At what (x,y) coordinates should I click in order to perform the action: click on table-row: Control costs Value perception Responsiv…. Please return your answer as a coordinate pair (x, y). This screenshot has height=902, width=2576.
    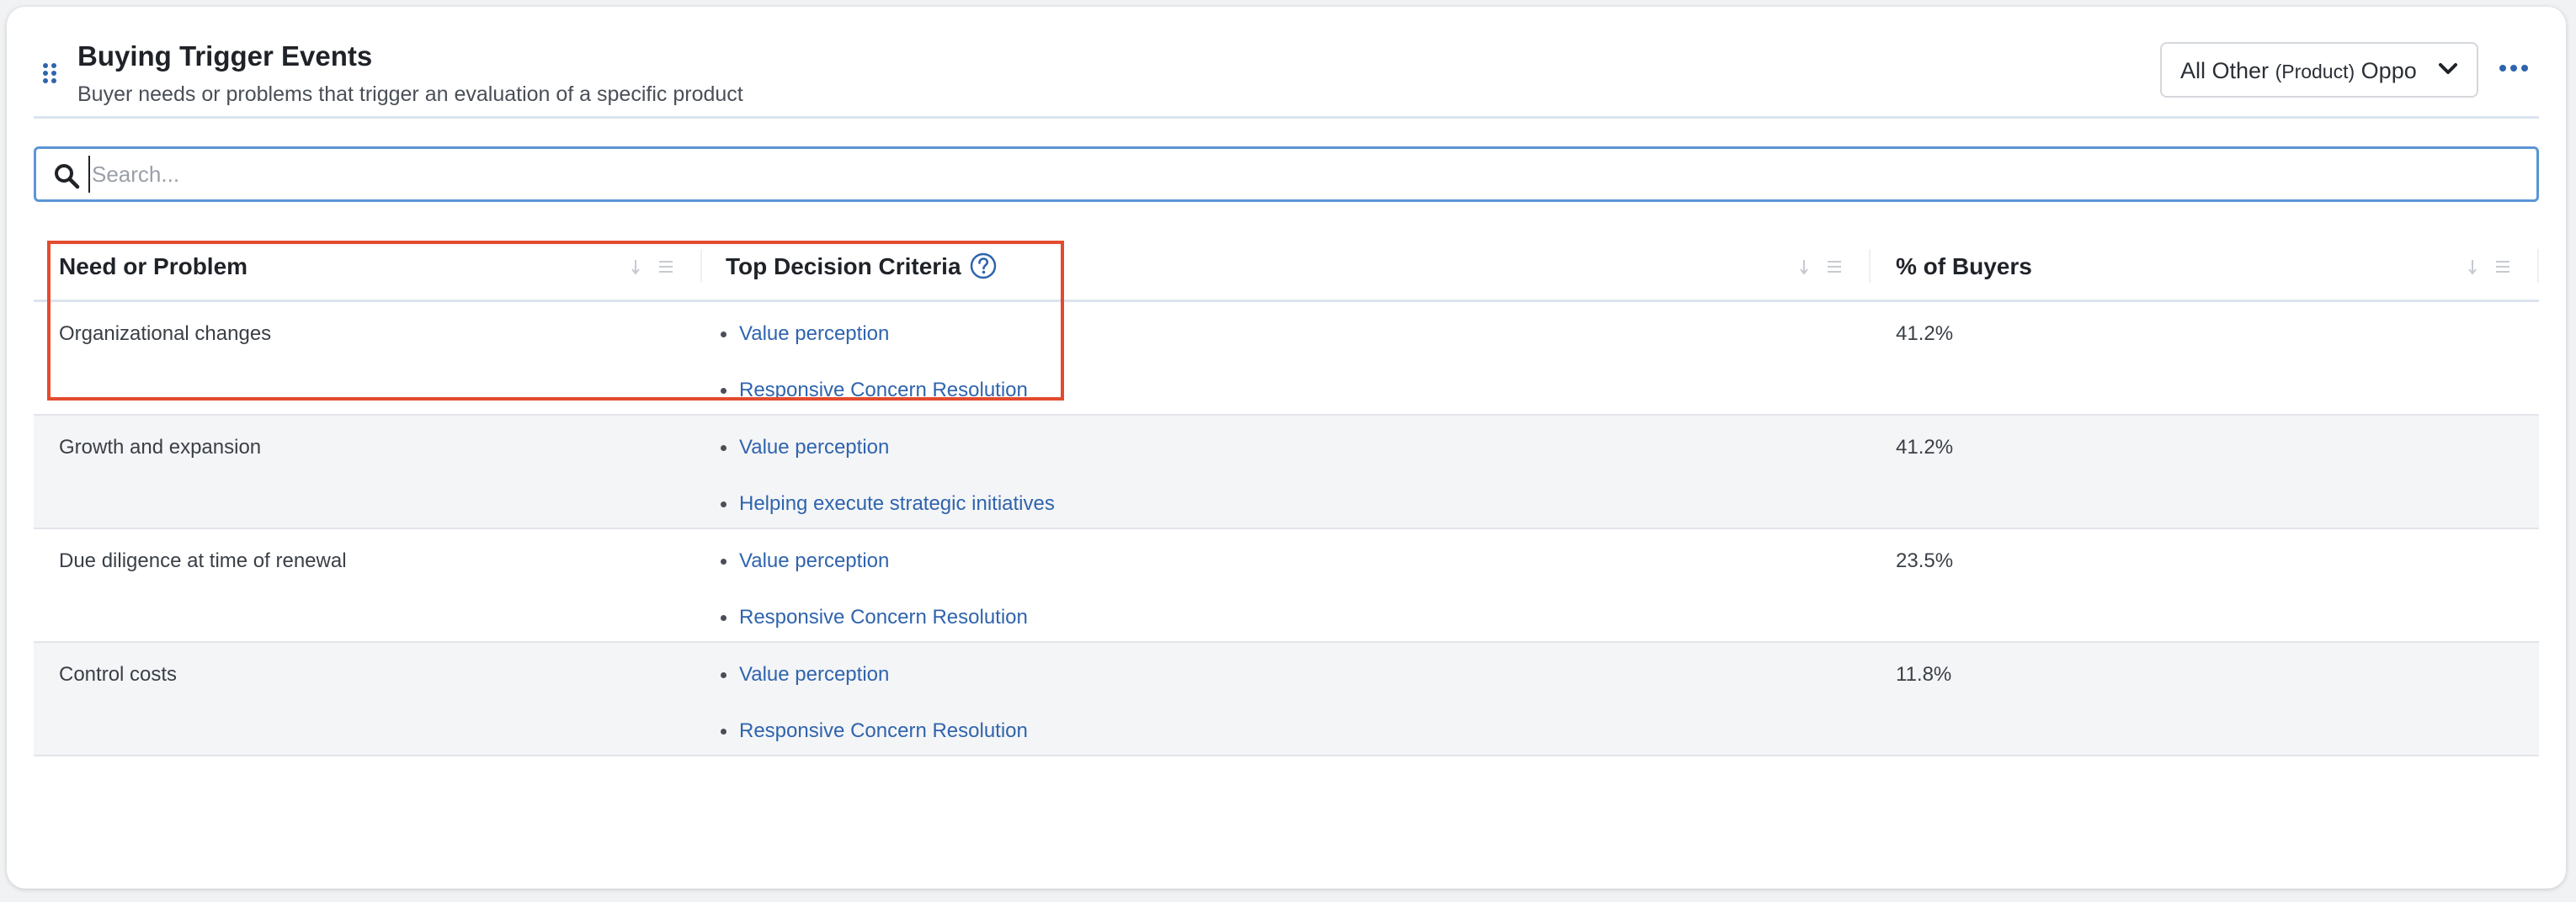
    Looking at the image, I should click on (1286, 699).